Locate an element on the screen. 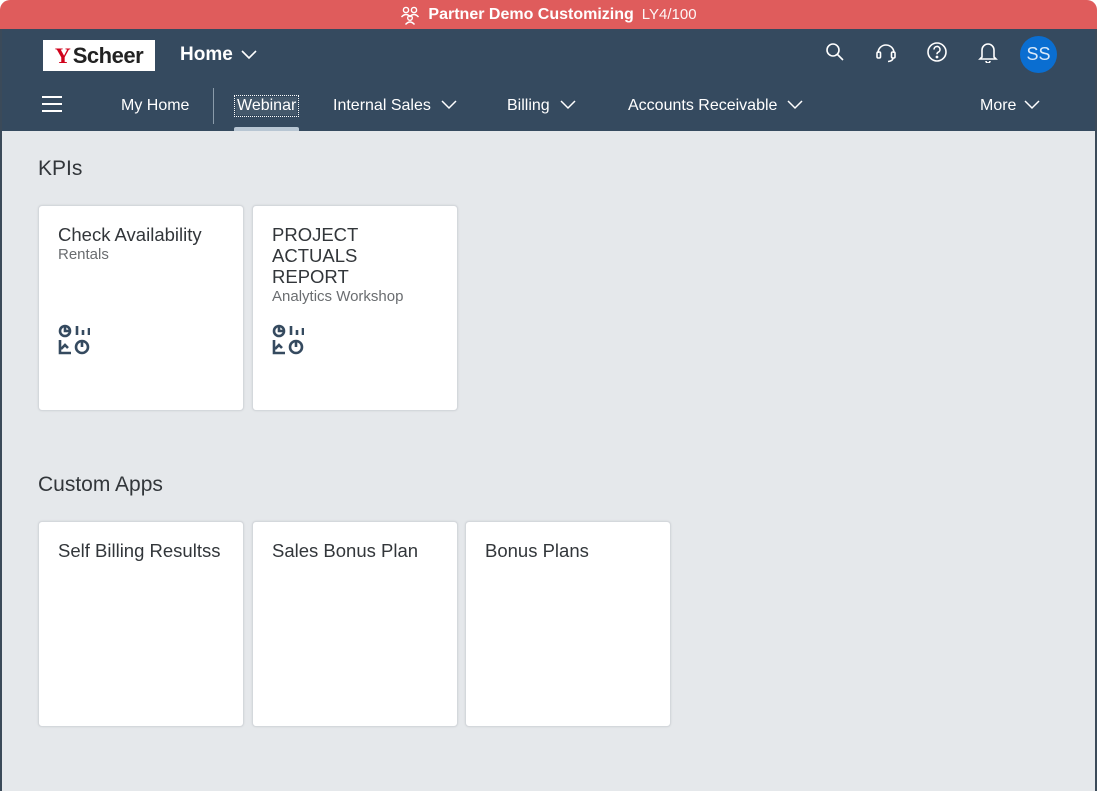  notifications-button is located at coordinates (987, 54).